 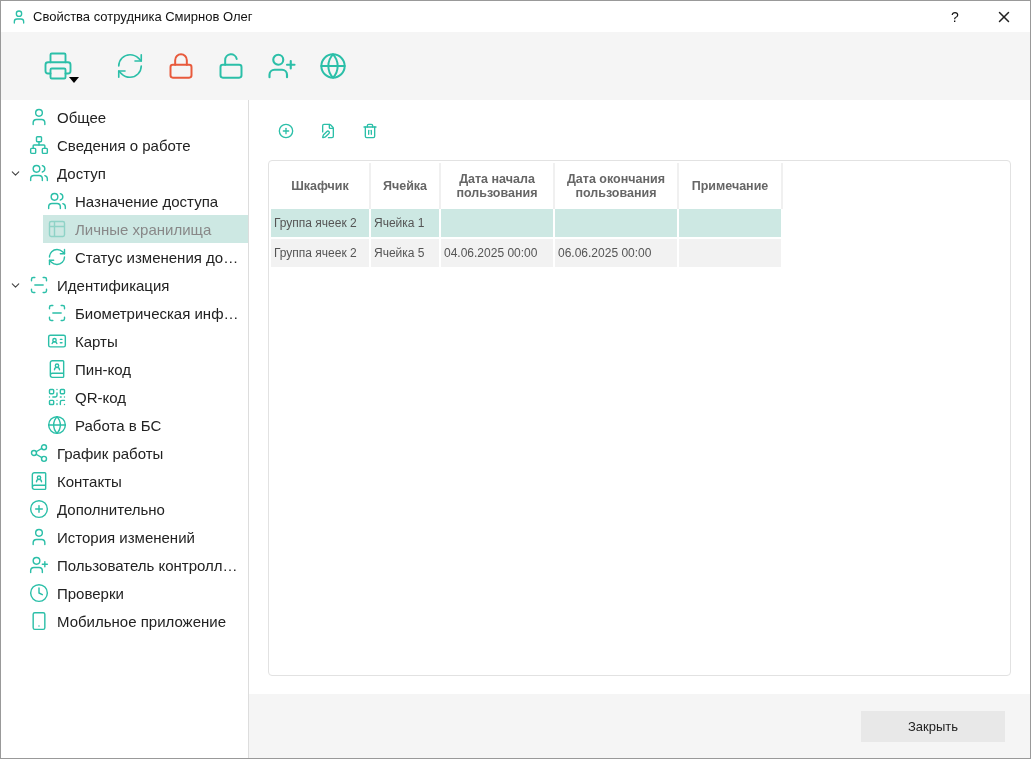 What do you see at coordinates (286, 131) in the screenshot?
I see `add-button` at bounding box center [286, 131].